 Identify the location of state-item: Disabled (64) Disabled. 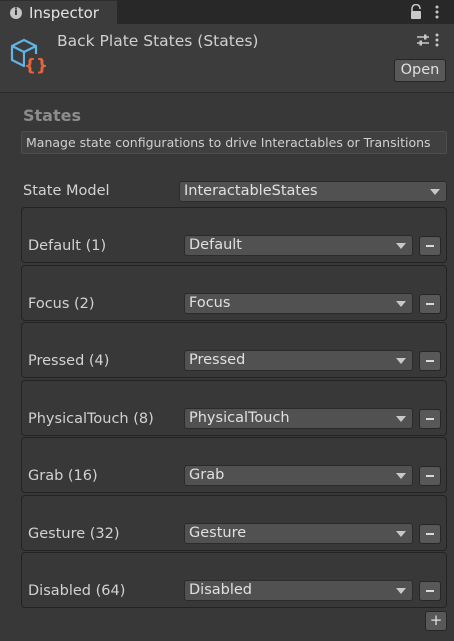
(234, 580).